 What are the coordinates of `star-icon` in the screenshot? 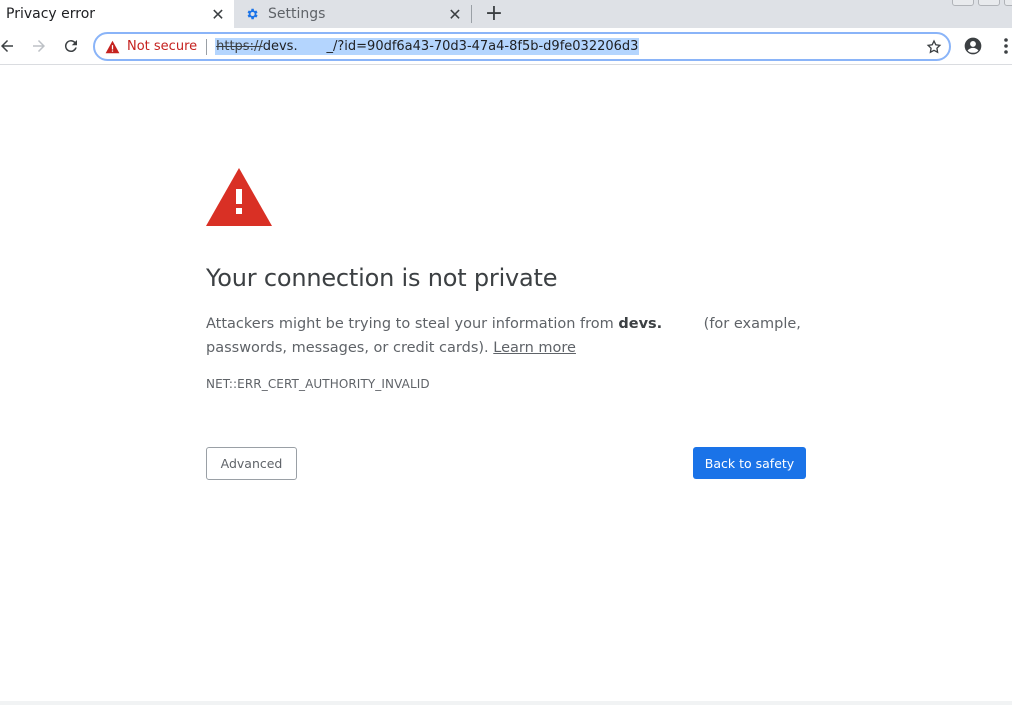 It's located at (934, 47).